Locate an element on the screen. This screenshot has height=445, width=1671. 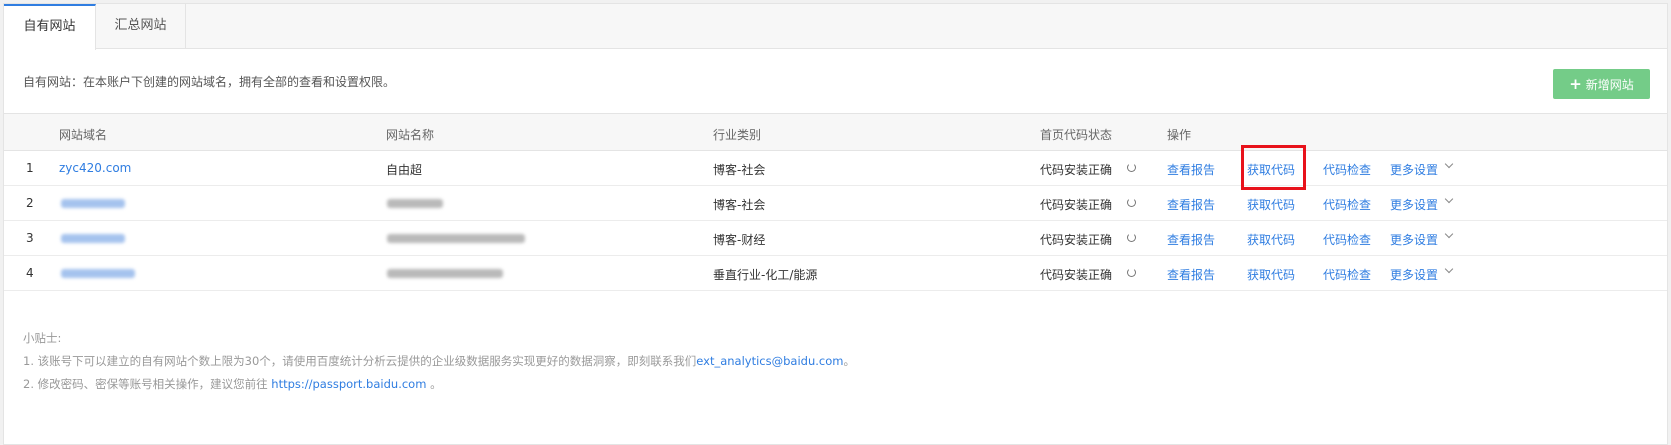
plus-icon: + is located at coordinates (1575, 84).